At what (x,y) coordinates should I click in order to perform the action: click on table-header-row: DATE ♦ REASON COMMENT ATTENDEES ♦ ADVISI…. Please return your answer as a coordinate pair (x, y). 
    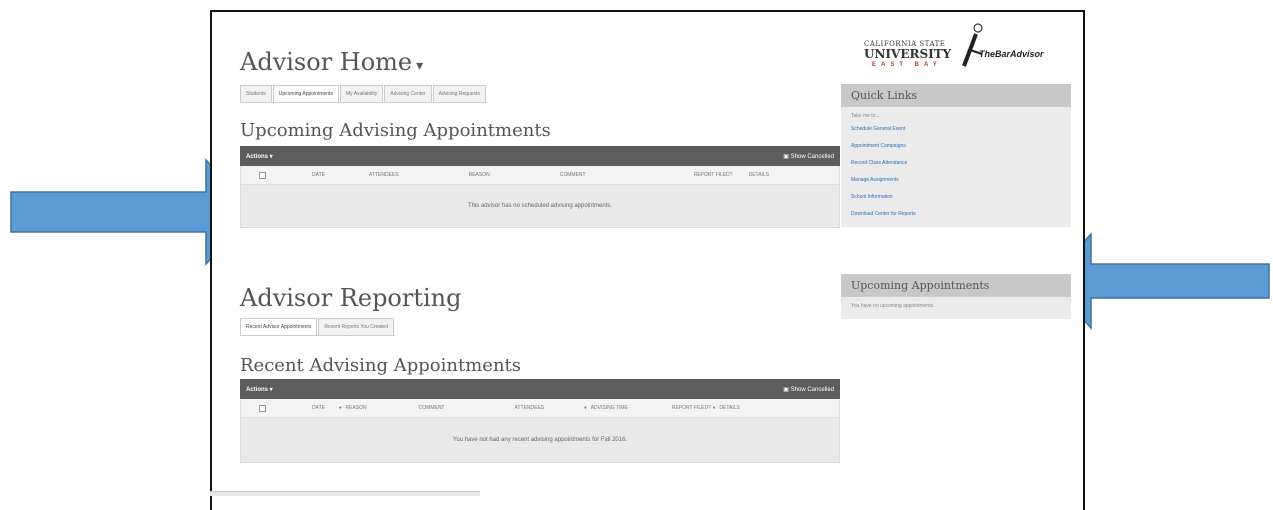
    Looking at the image, I should click on (540, 408).